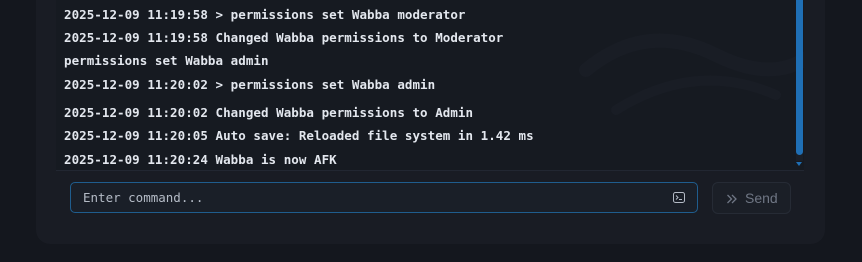 Image resolution: width=862 pixels, height=262 pixels. I want to click on scroll-down-arrow-icon, so click(799, 164).